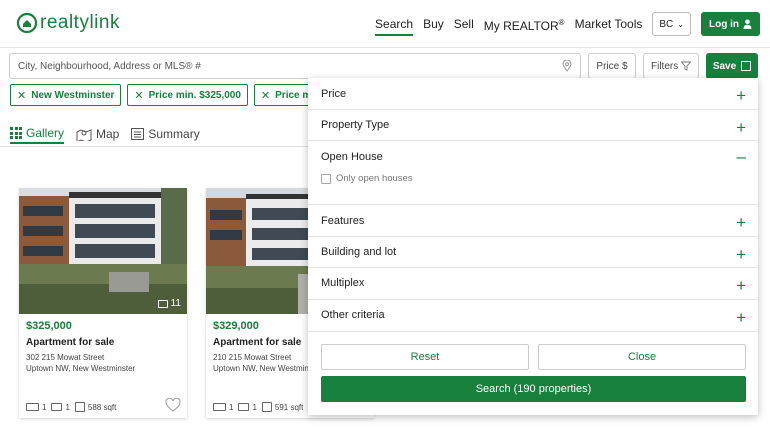 This screenshot has width=770, height=429. I want to click on tab-summary: Summary, so click(165, 134).